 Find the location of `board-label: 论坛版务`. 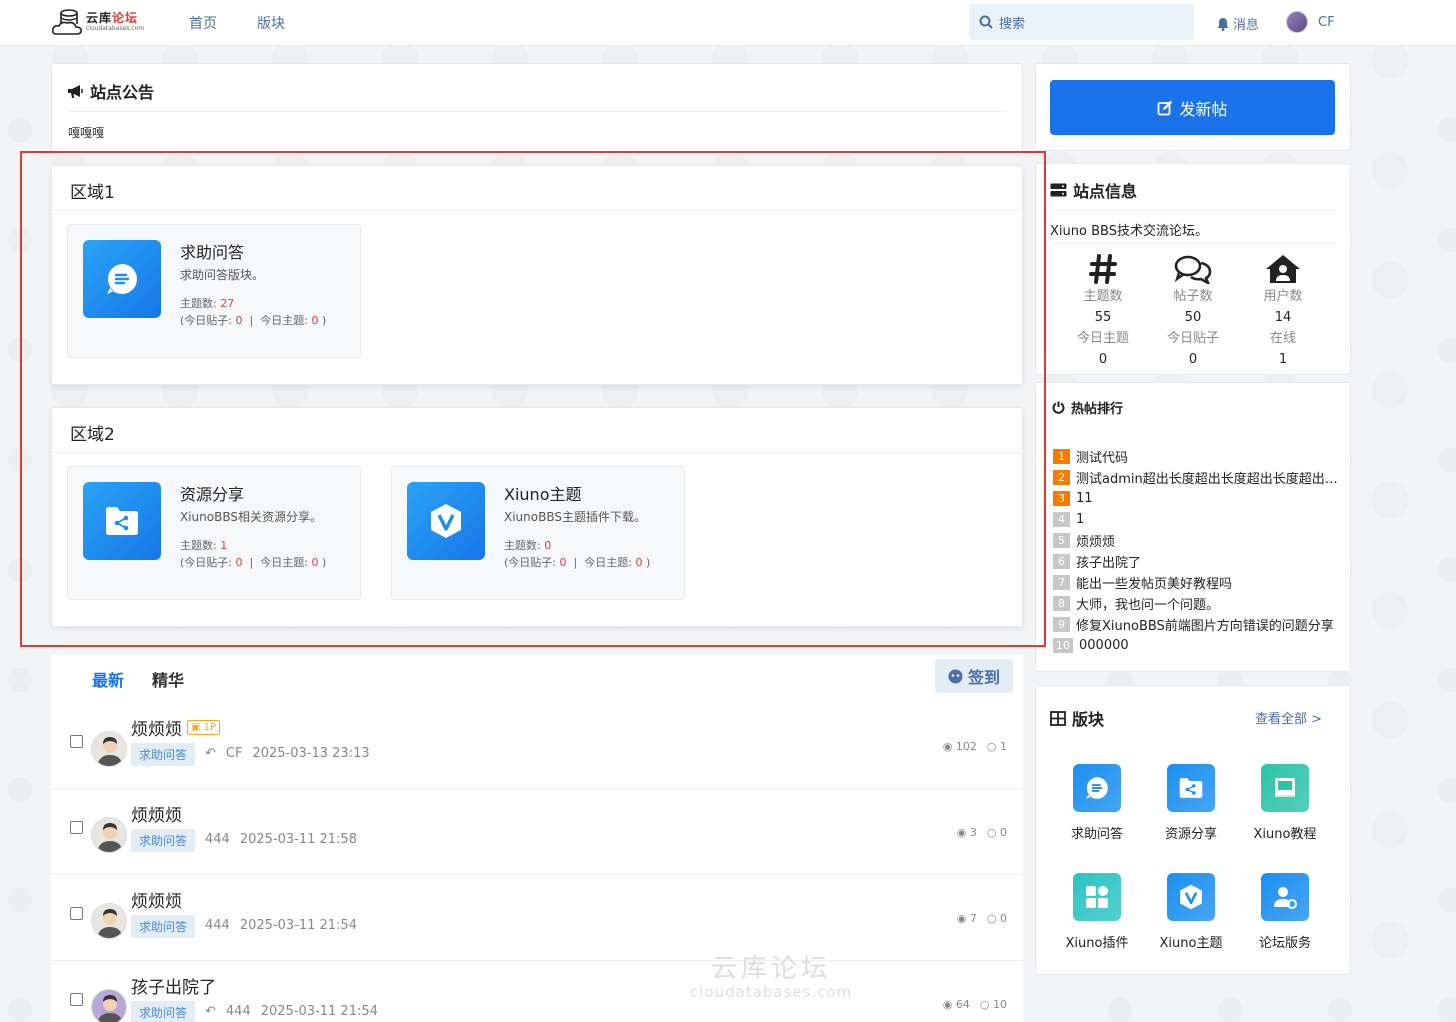

board-label: 论坛版务 is located at coordinates (1284, 943).